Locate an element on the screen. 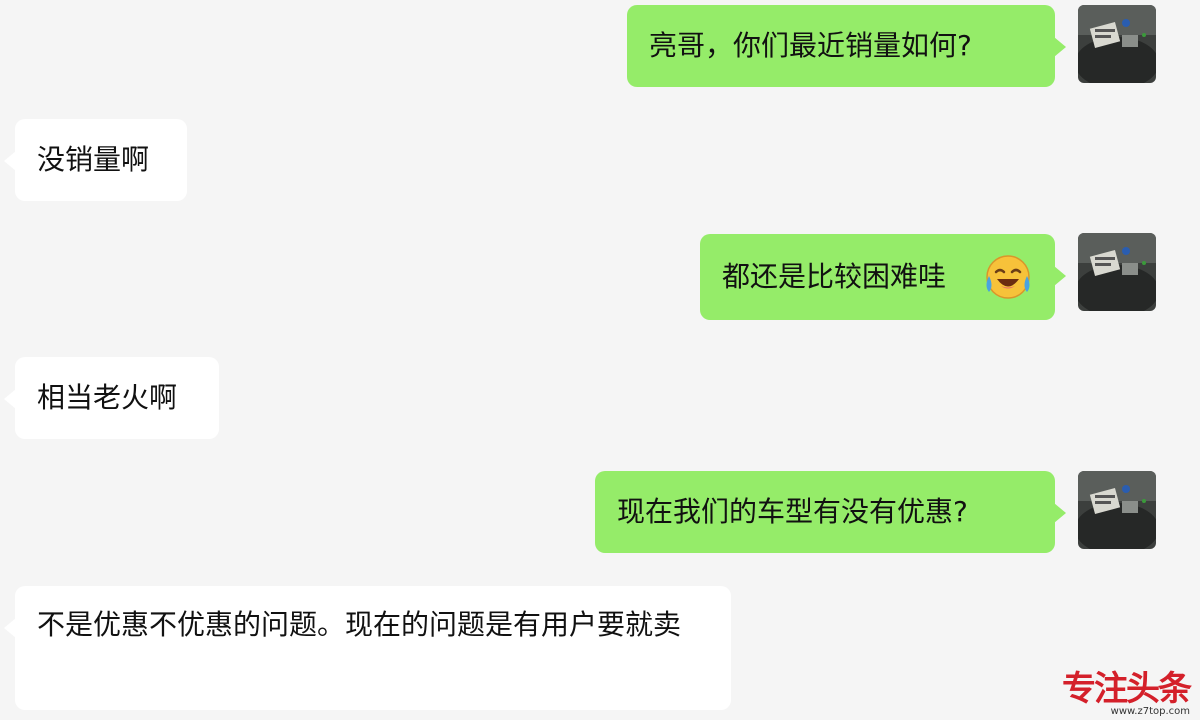  message-text: 相当老火啊 is located at coordinates (107, 397).